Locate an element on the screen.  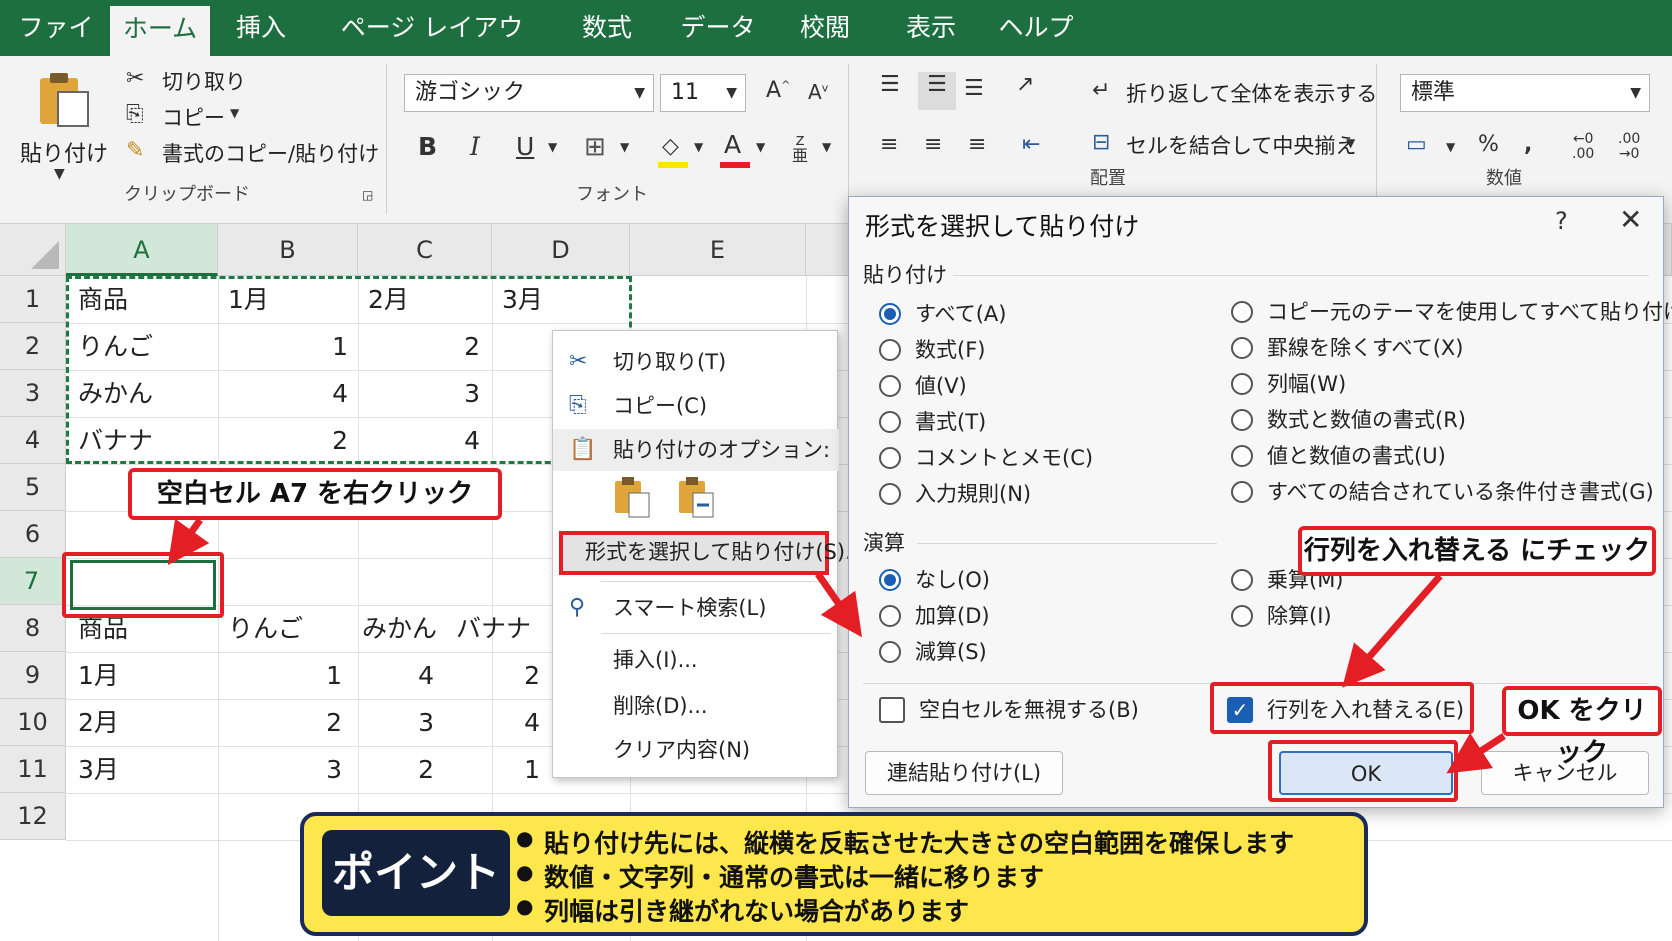
point-item: 貼り付け先には、縦横を反転させた大きさの空白範囲を確保します is located at coordinates (905, 842).